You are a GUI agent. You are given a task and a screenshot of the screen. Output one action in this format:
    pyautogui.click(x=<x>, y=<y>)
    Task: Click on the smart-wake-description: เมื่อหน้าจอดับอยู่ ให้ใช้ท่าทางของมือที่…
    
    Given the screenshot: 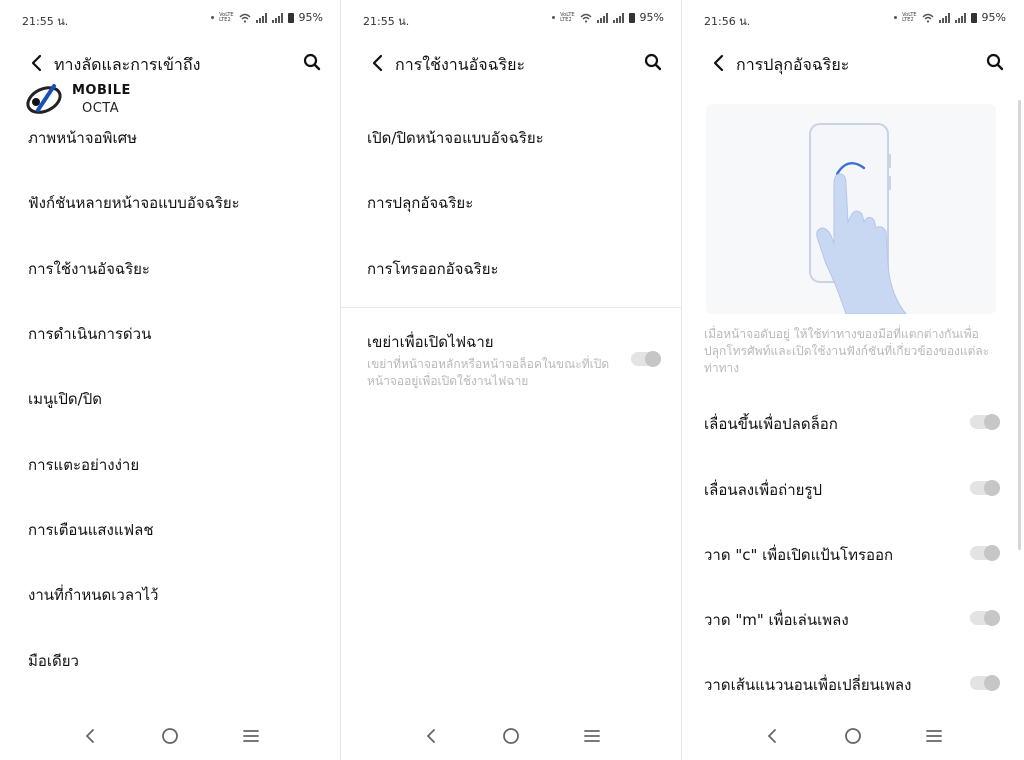 What is the action you would take?
    pyautogui.click(x=847, y=351)
    